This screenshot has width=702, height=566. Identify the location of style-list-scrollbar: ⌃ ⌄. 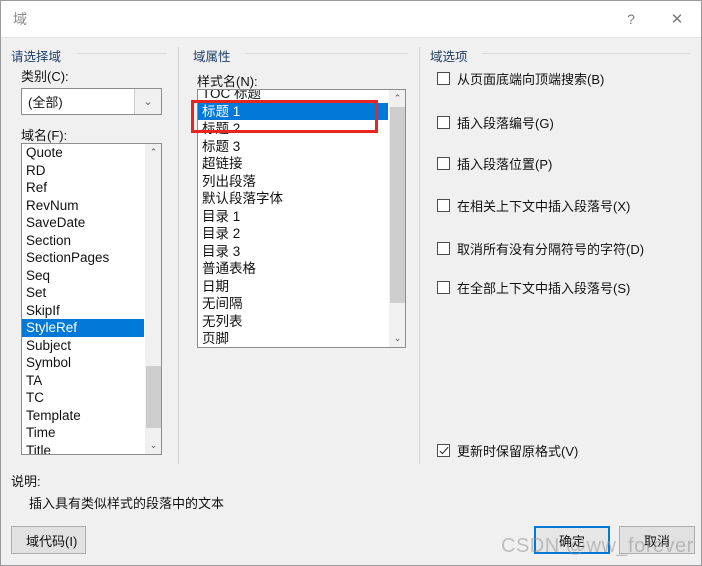
(396, 218).